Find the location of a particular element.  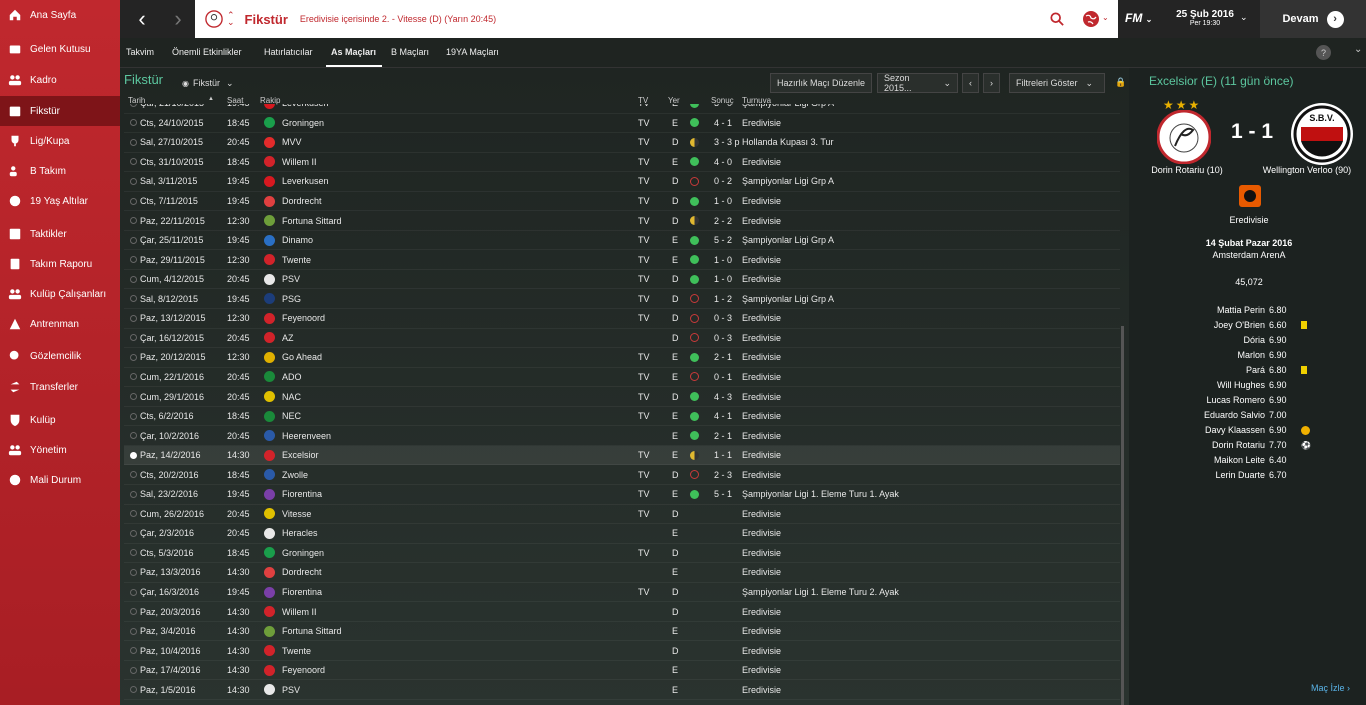

sidebar-item-b-takım: B Takım is located at coordinates (60, 171).